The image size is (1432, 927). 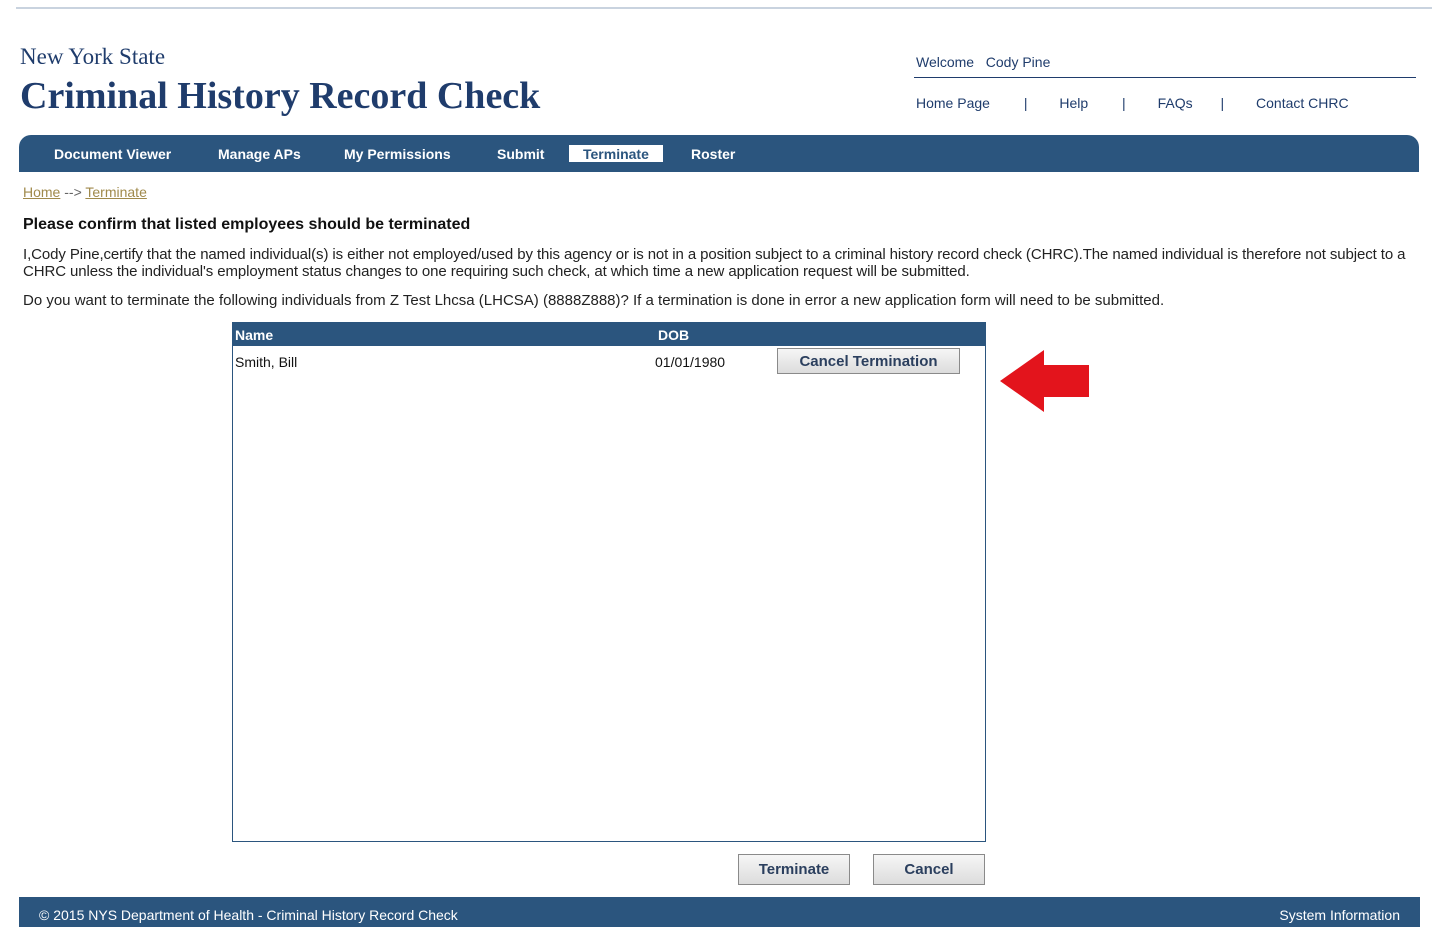 What do you see at coordinates (1339, 915) in the screenshot?
I see `system-information-link: System Information` at bounding box center [1339, 915].